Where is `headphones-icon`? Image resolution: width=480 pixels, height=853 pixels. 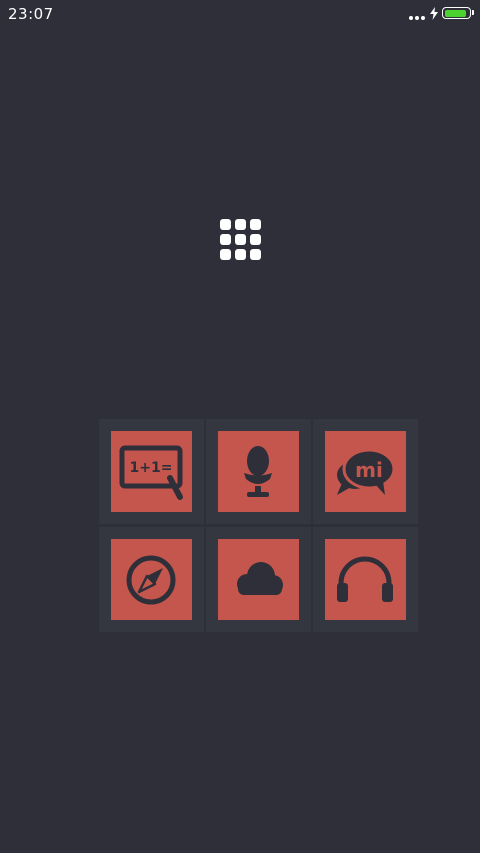
headphones-icon is located at coordinates (365, 579).